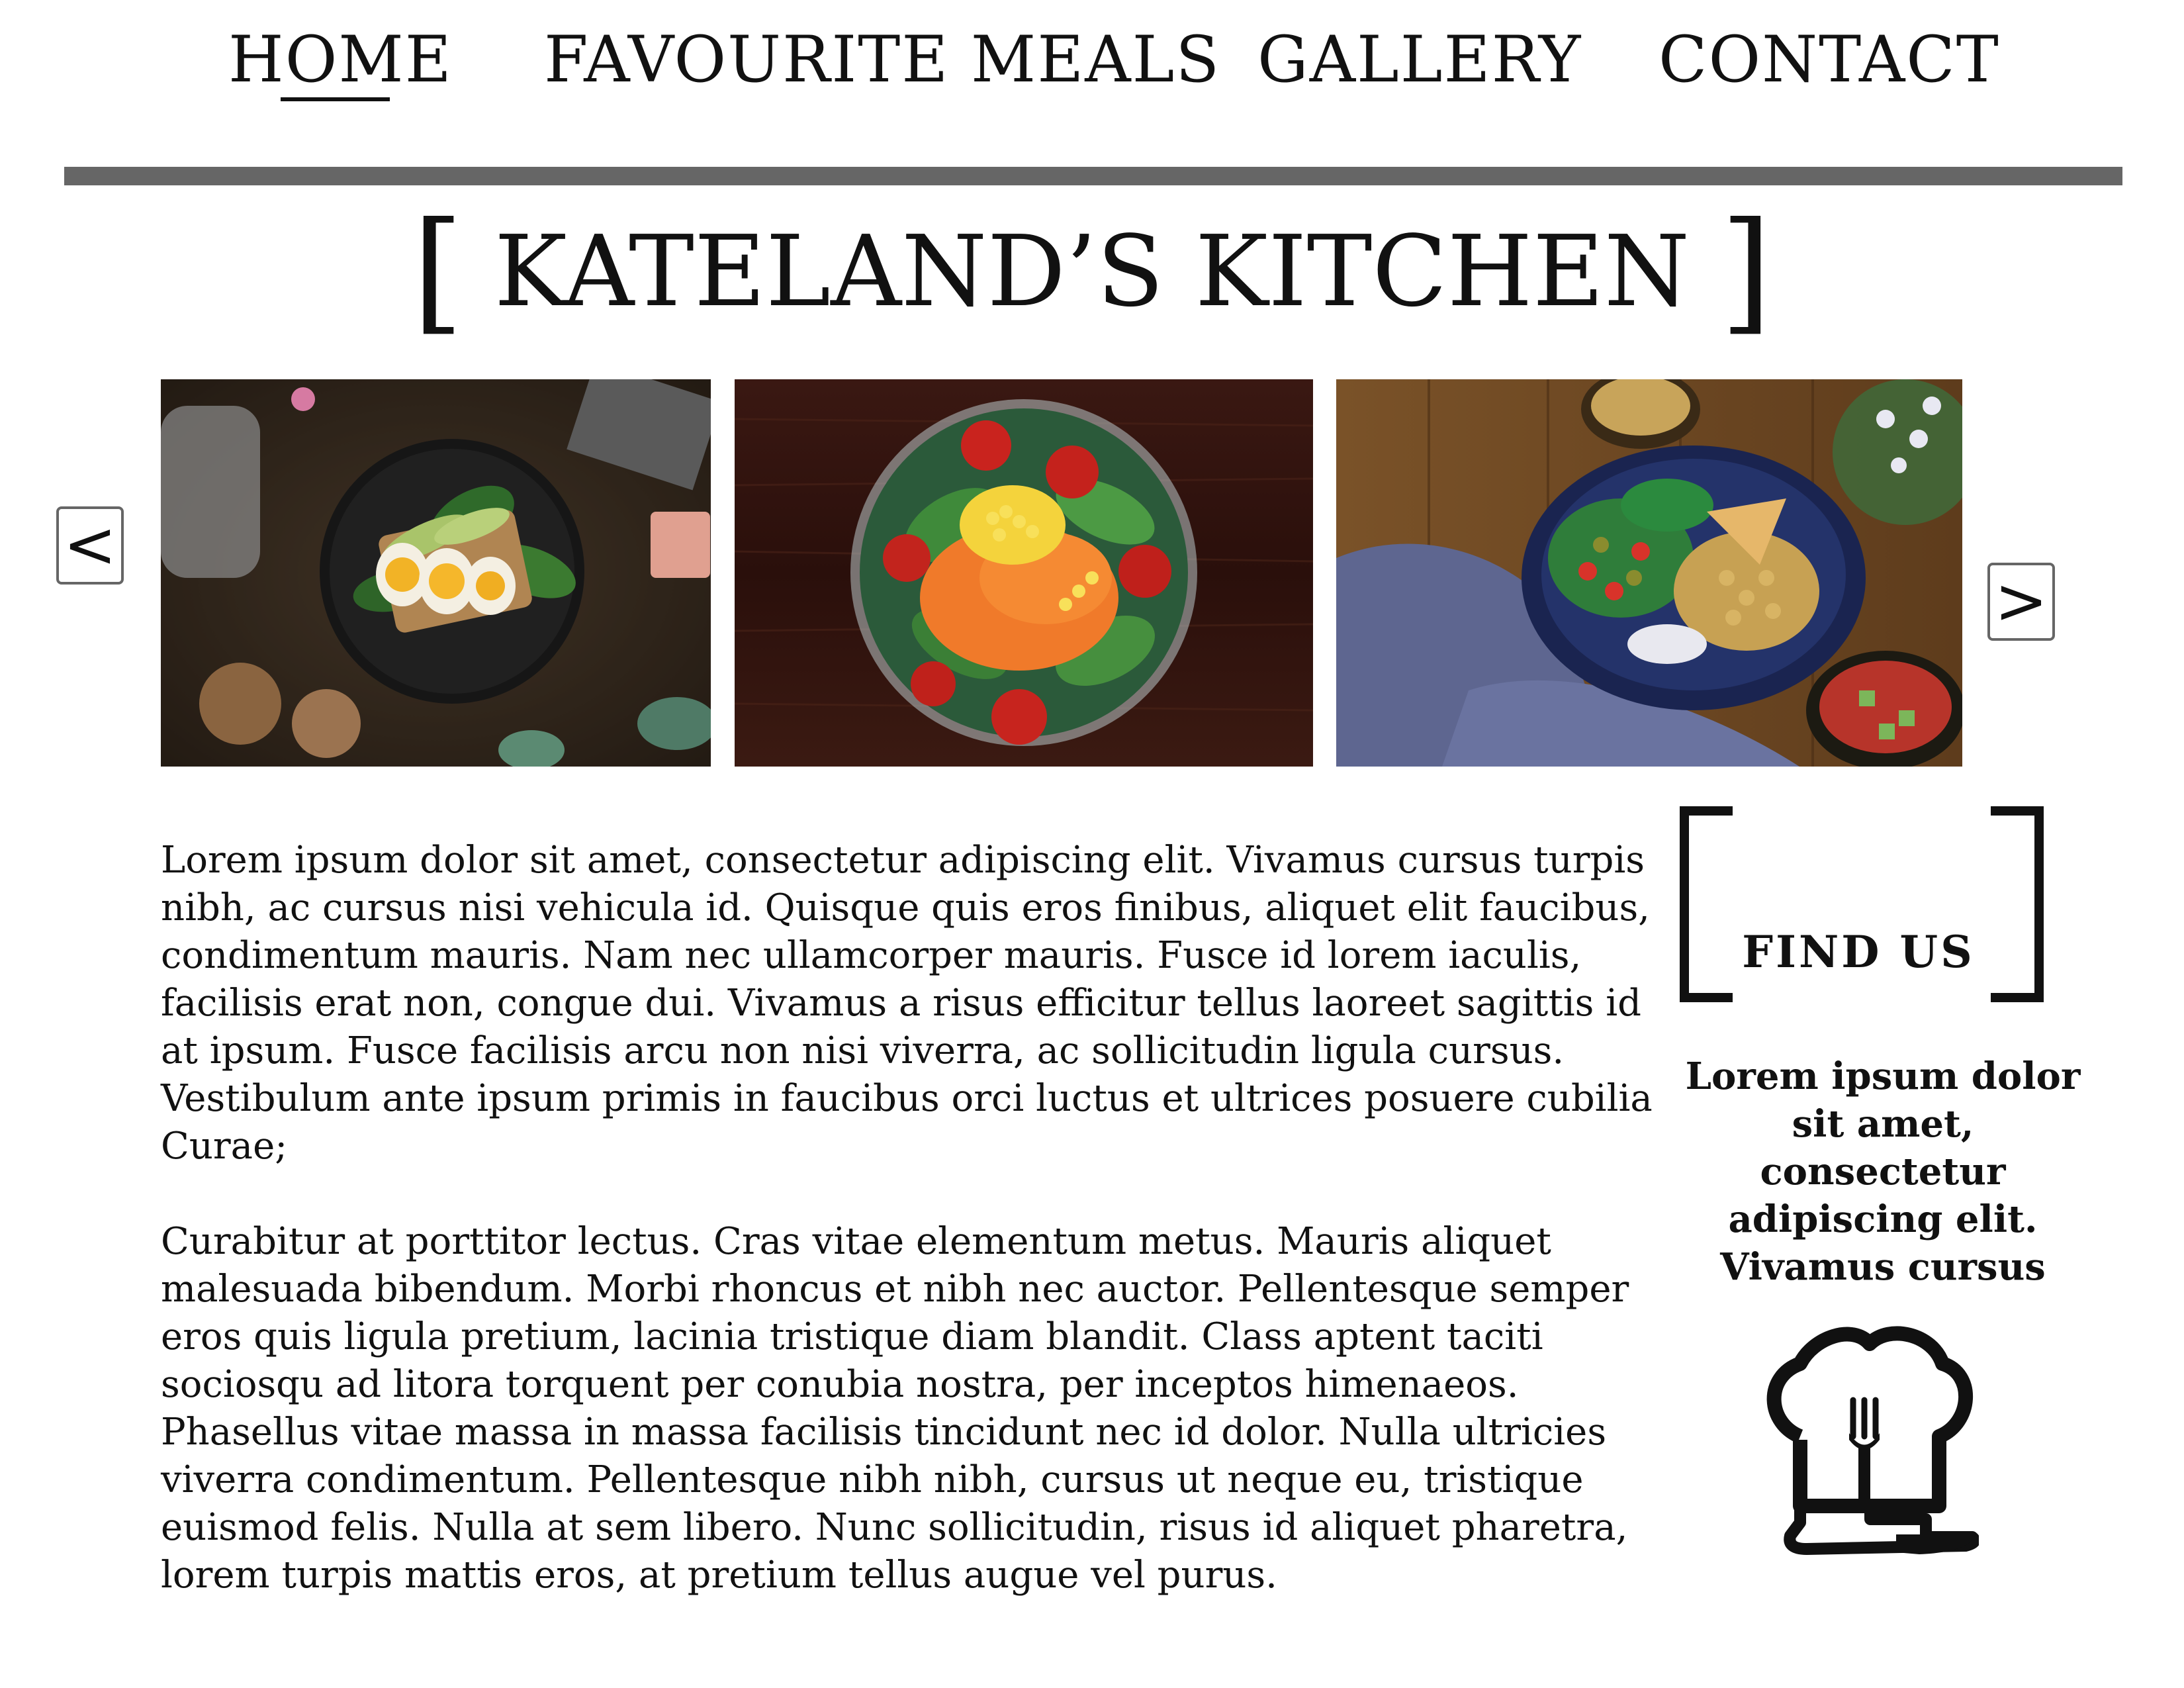 This screenshot has width=2184, height=1688. I want to click on carousel-next-button: >, so click(2021, 602).